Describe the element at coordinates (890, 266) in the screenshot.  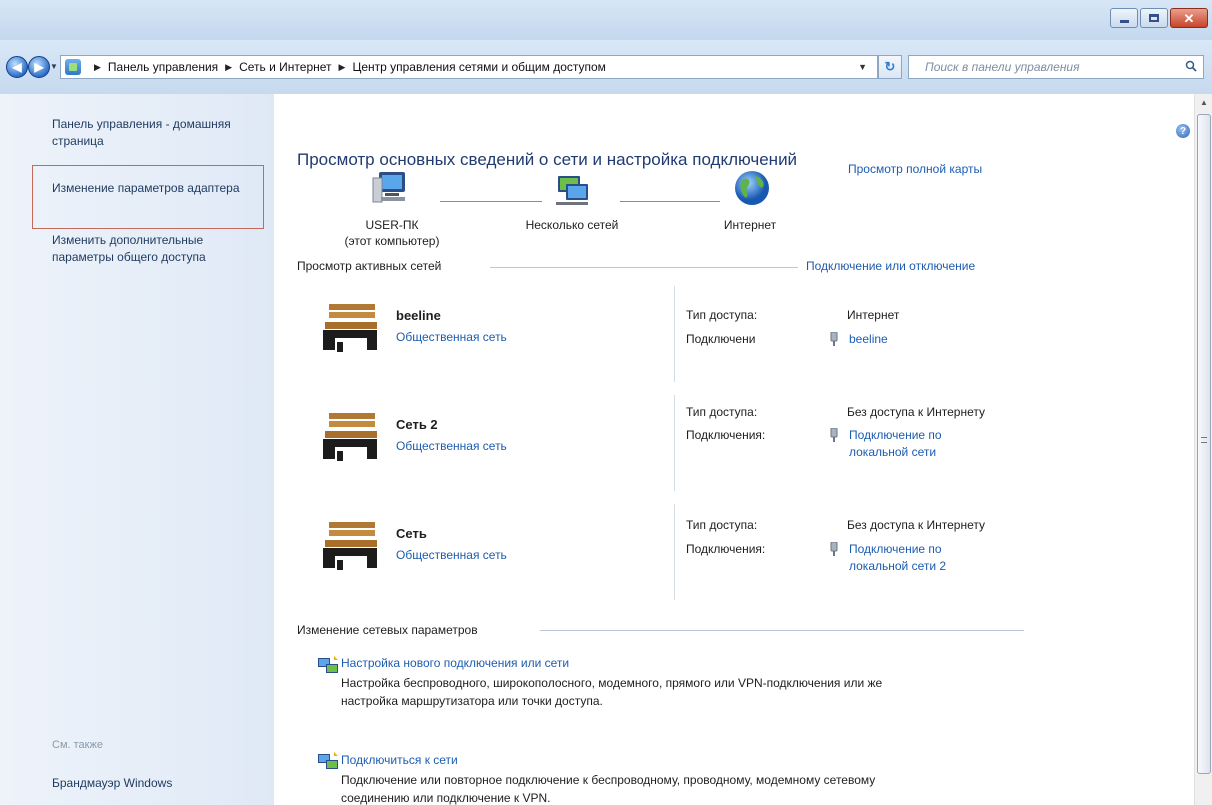
I see `connect-disconnect-link: Подключение или отключение` at that location.